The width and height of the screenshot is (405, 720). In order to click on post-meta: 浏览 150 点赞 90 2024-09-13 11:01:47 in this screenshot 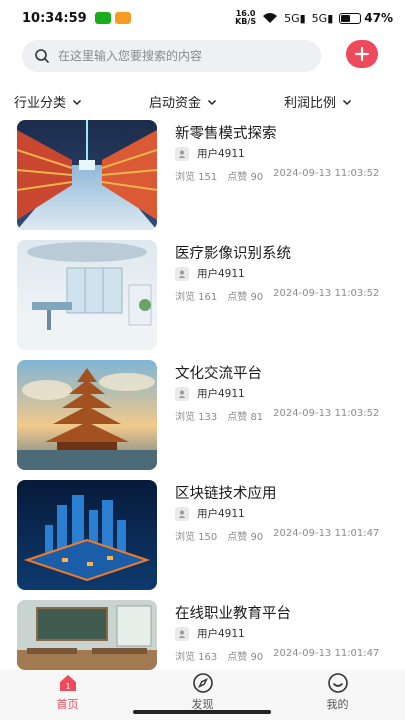, I will do `click(277, 535)`.